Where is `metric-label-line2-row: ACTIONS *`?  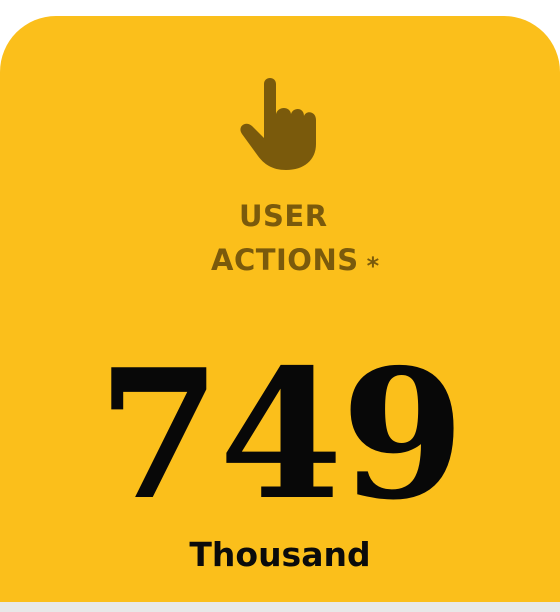 metric-label-line2-row: ACTIONS * is located at coordinates (295, 261).